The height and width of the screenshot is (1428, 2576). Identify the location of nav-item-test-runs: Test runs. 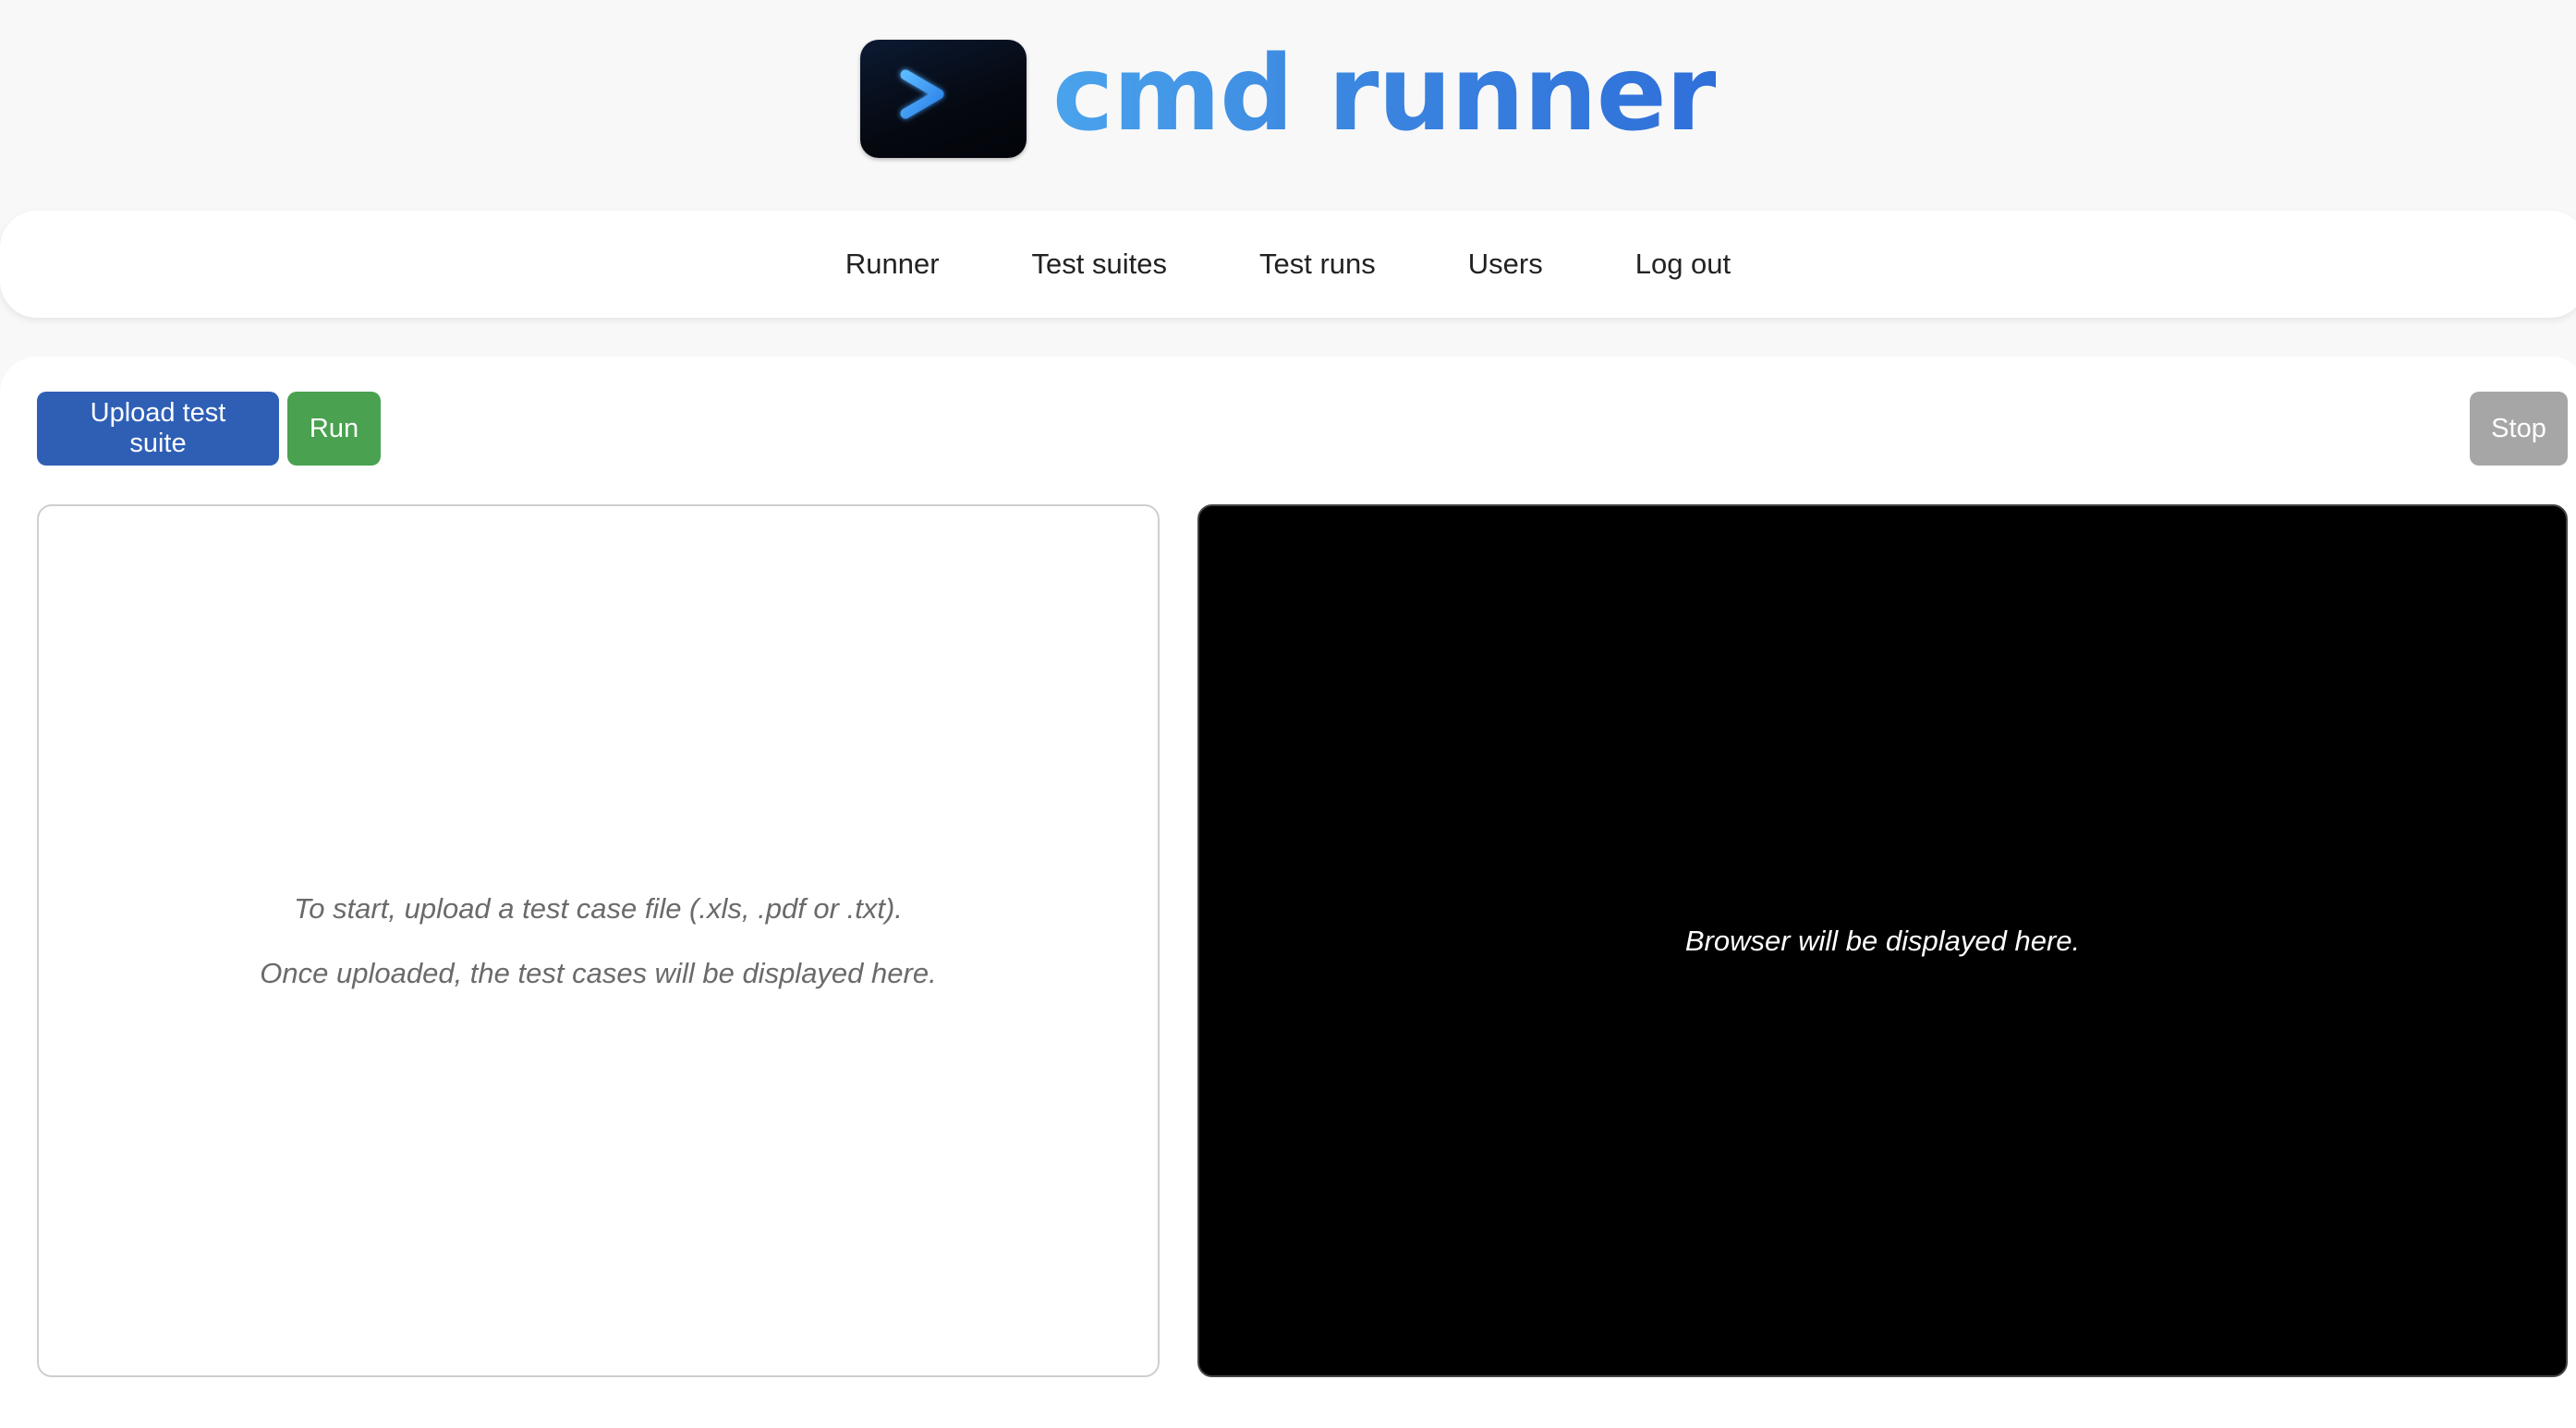
(1317, 264).